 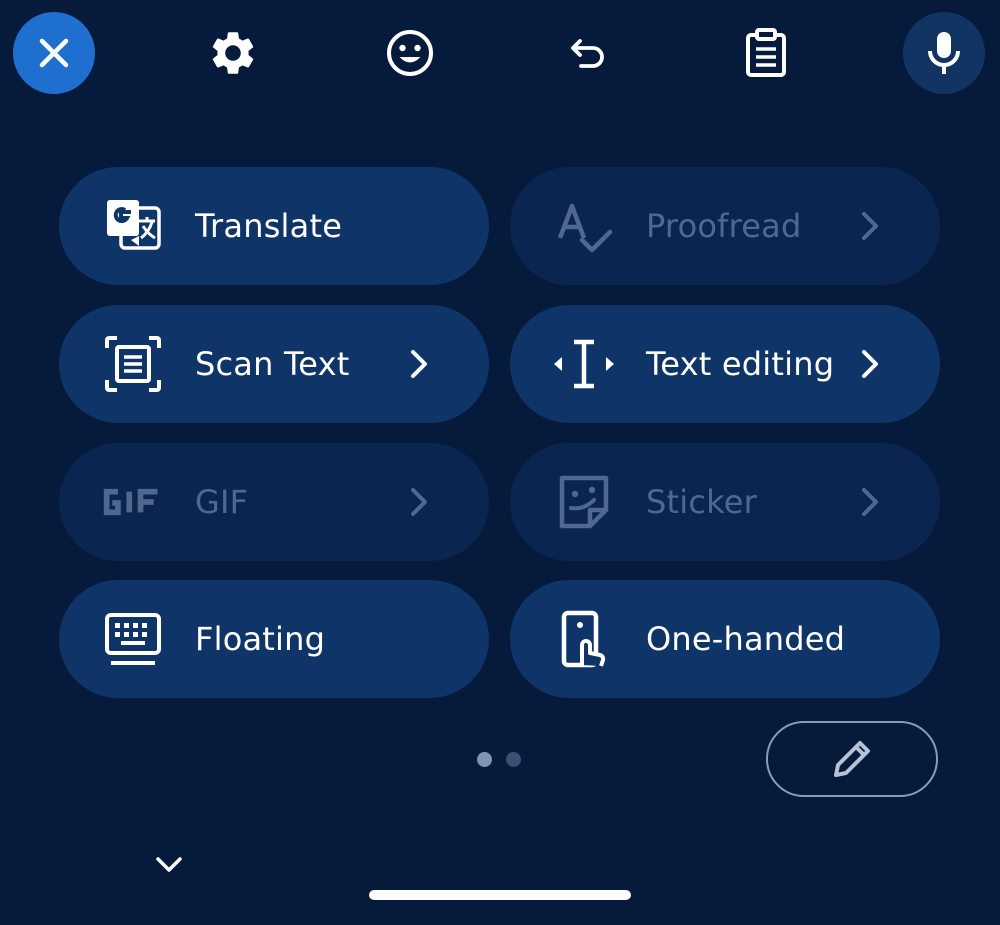 What do you see at coordinates (584, 226) in the screenshot?
I see `proofread-icon` at bounding box center [584, 226].